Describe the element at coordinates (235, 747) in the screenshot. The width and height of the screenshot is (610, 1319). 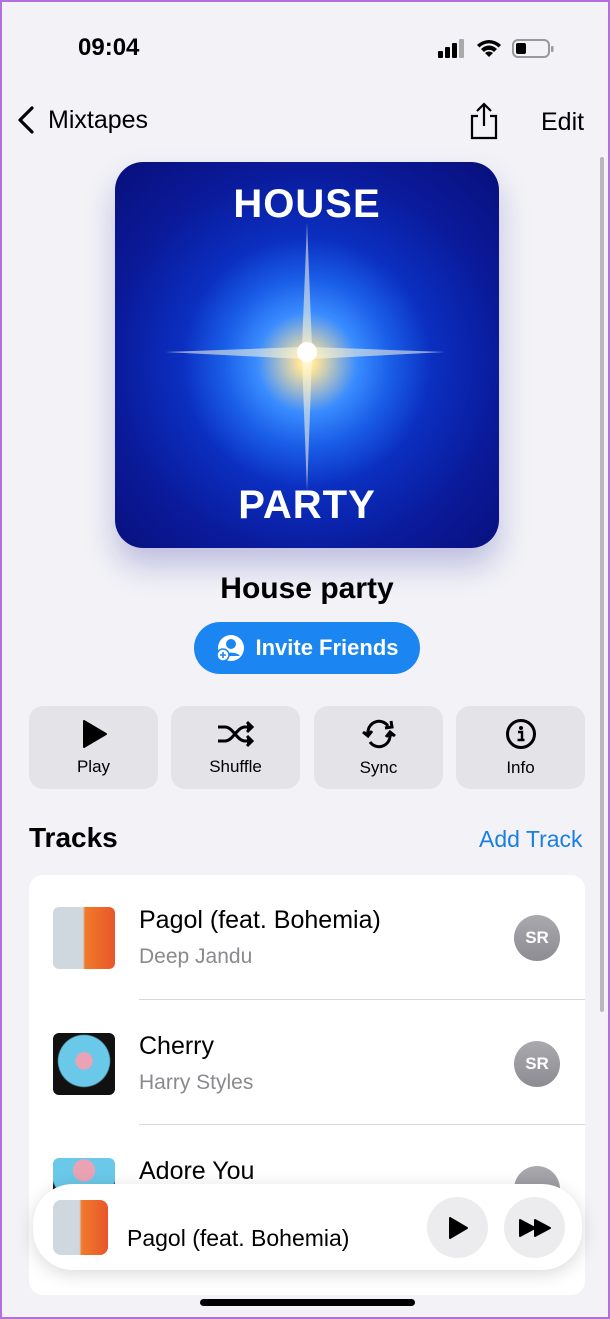
I see `shuffle-button: Shuffle` at that location.